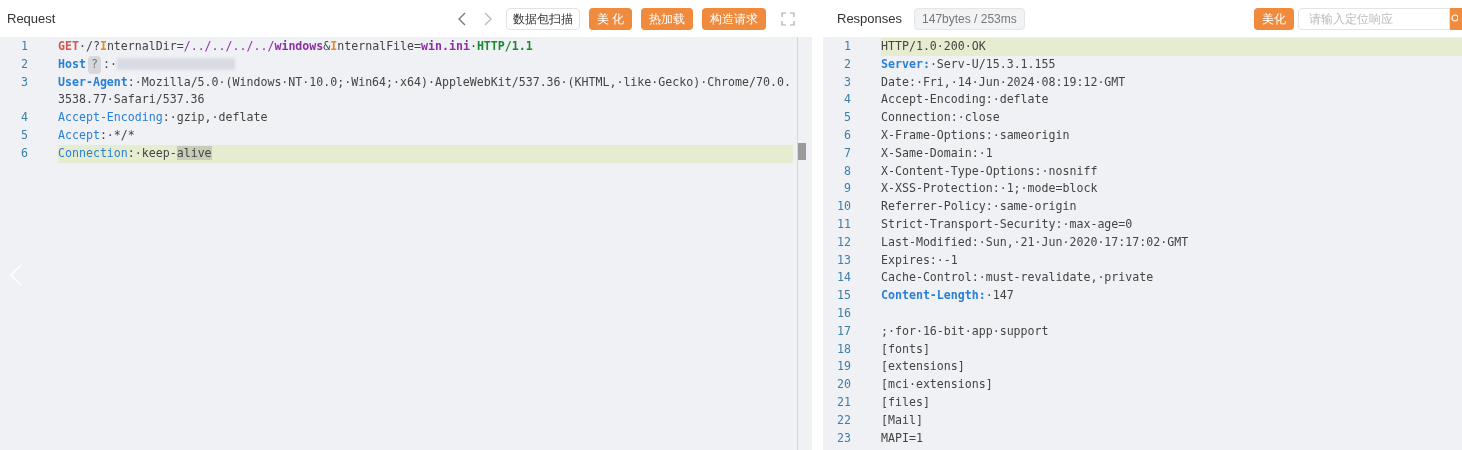 Image resolution: width=1462 pixels, height=450 pixels. Describe the element at coordinates (163, 118) in the screenshot. I see `code-line: Accept-Encoding:·gzip,·deflate` at that location.